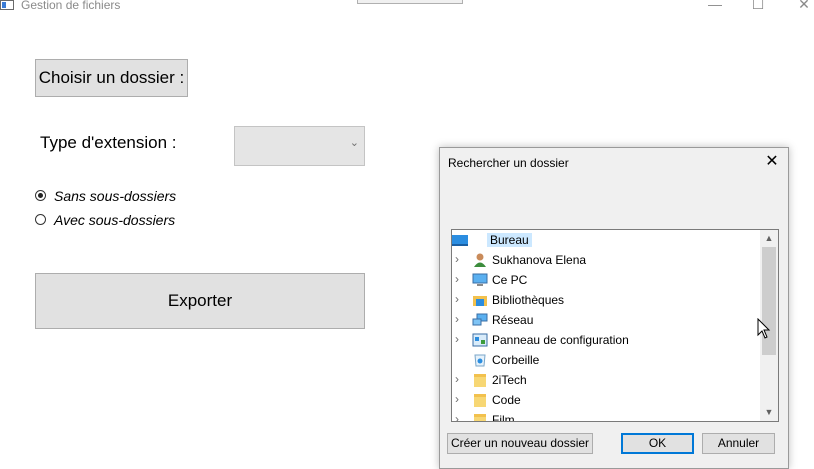 Image resolution: width=814 pixels, height=469 pixels. What do you see at coordinates (606, 416) in the screenshot?
I see `tree-item-folder: › Film` at bounding box center [606, 416].